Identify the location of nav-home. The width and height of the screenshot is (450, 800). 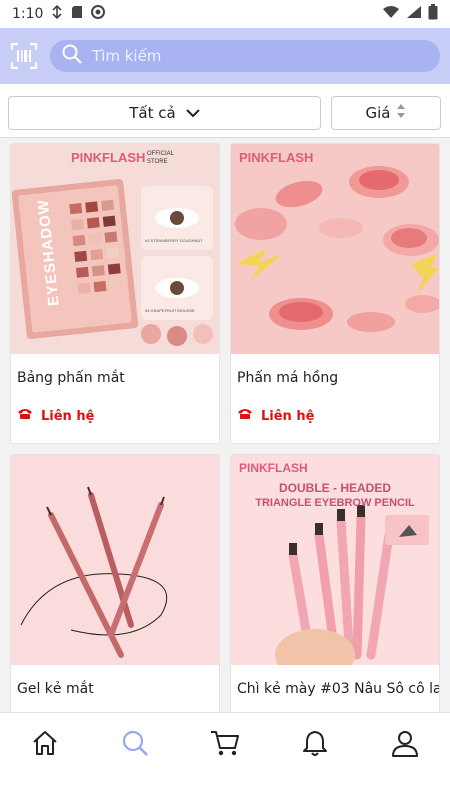
(45, 745).